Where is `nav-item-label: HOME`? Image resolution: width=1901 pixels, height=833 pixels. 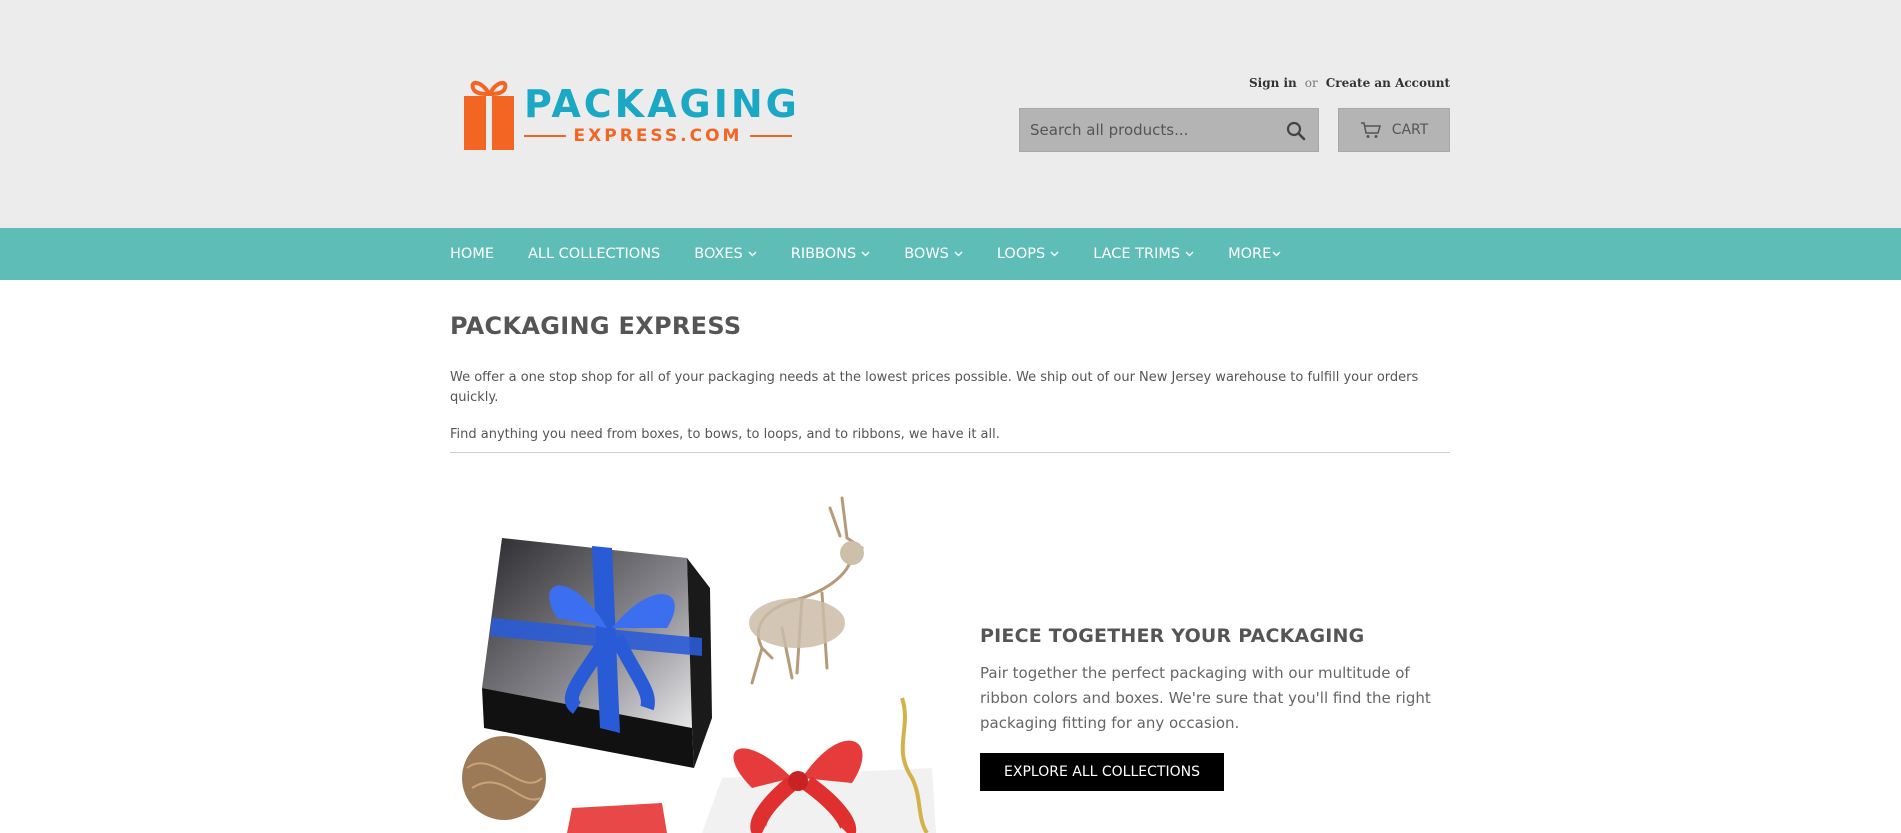
nav-item-label: HOME is located at coordinates (472, 254).